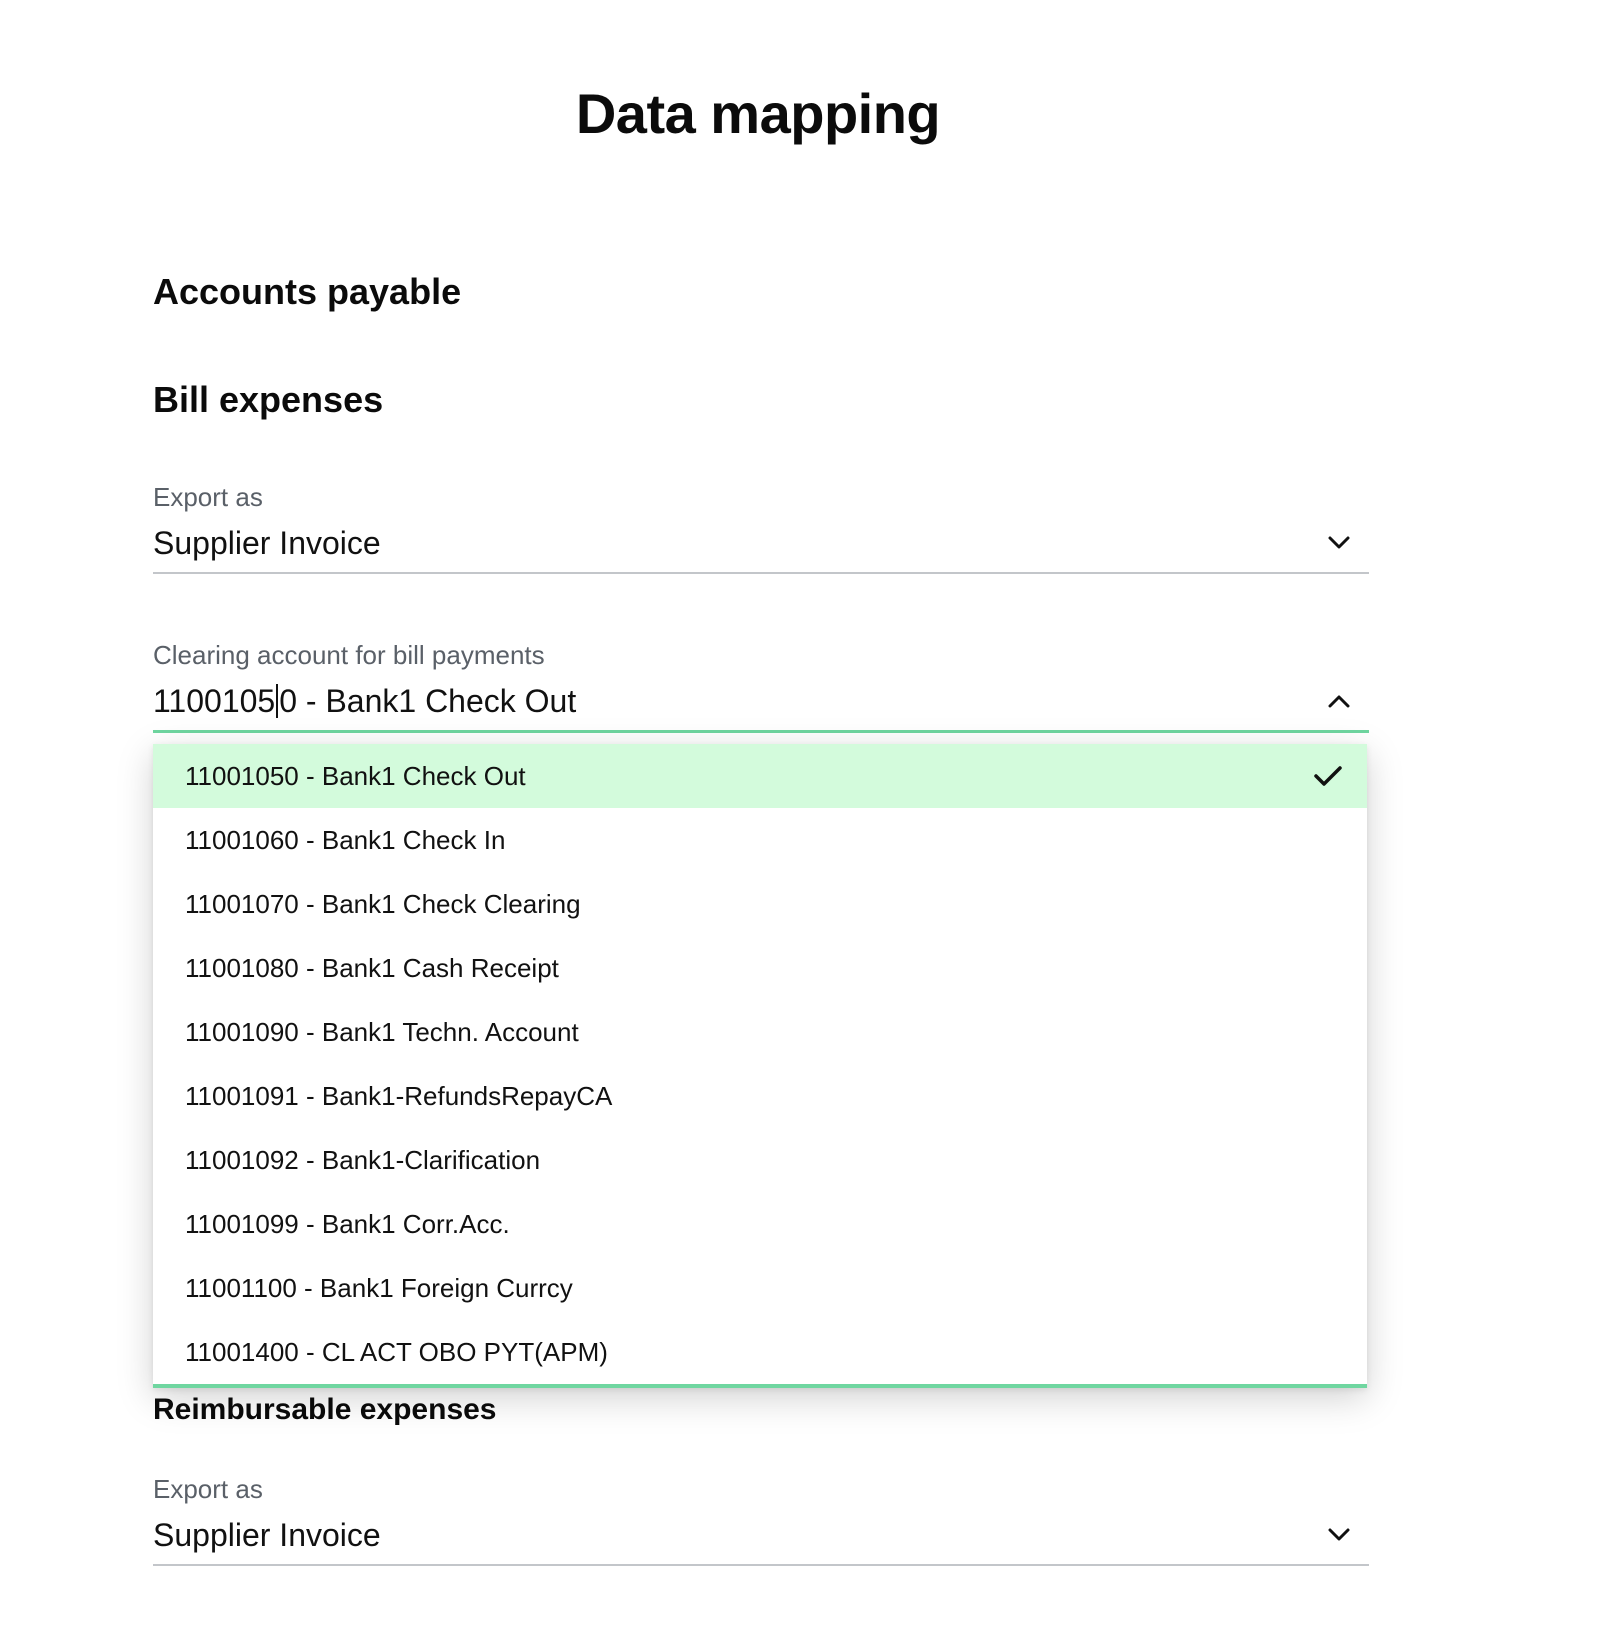 This screenshot has width=1606, height=1630. I want to click on clearing-account-option: 11001060 - Bank1 Check In, so click(760, 840).